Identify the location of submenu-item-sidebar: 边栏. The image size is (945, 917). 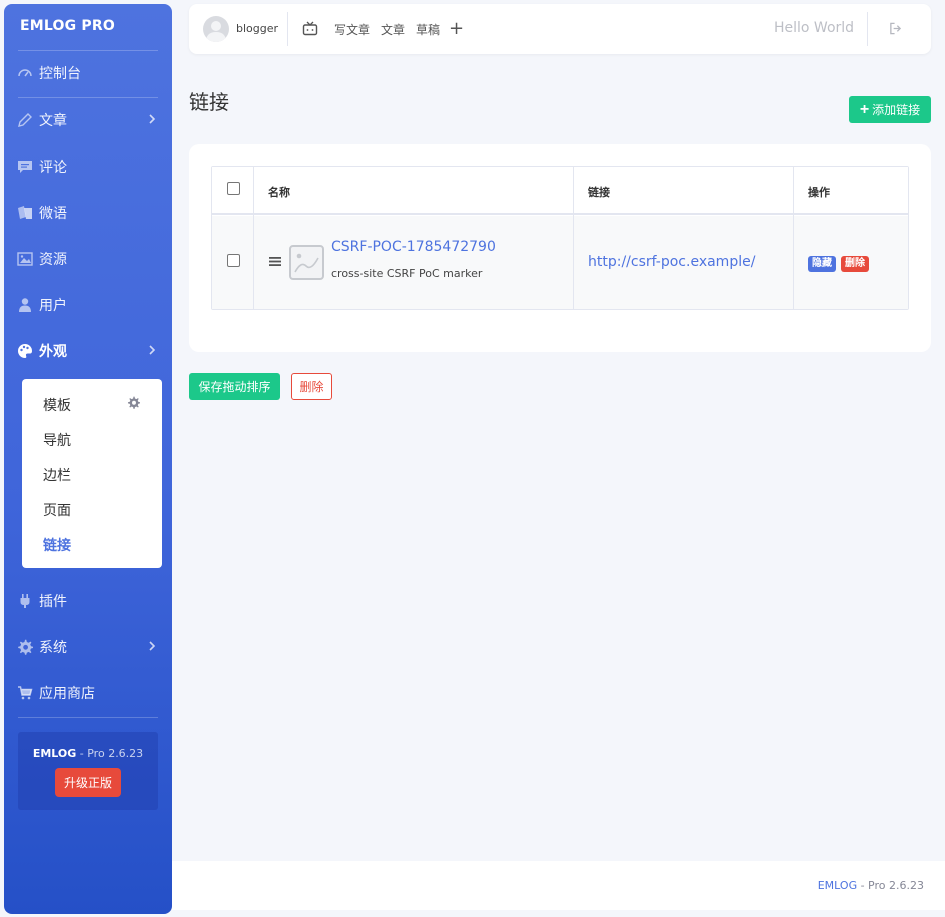
(57, 475).